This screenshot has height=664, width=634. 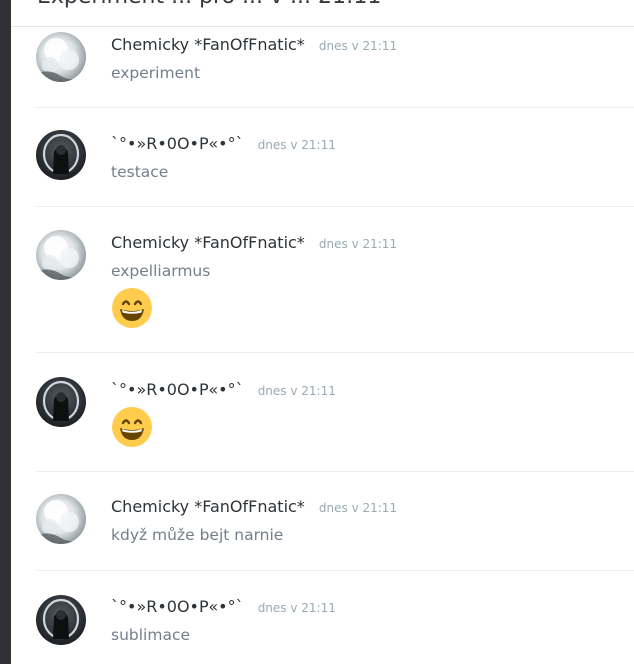 I want to click on message-text: experiment, so click(x=156, y=73).